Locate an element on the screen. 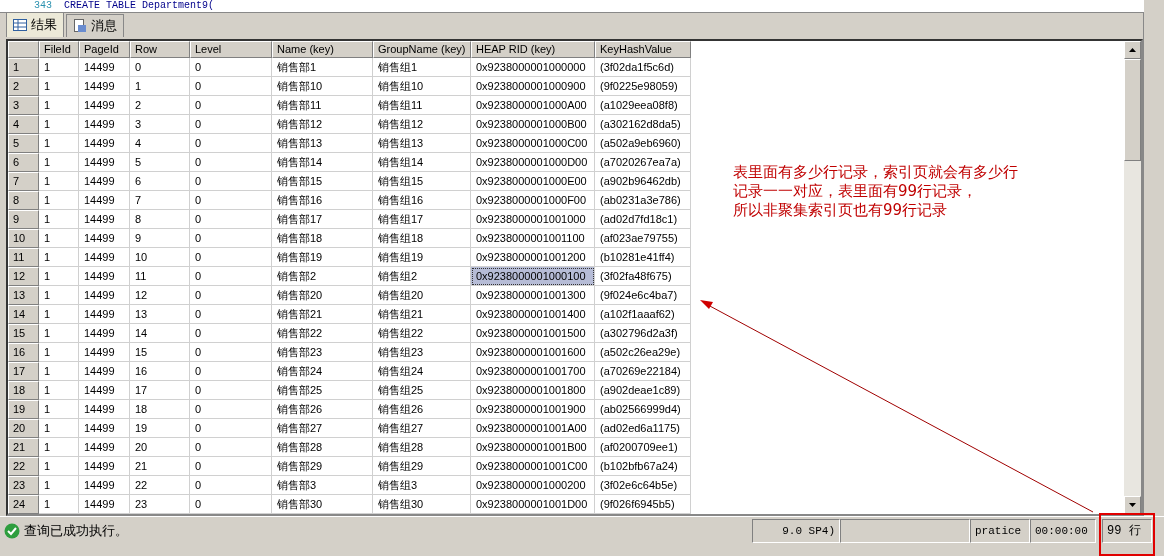 Image resolution: width=1164 pixels, height=556 pixels. row-number: 9 is located at coordinates (23, 219).